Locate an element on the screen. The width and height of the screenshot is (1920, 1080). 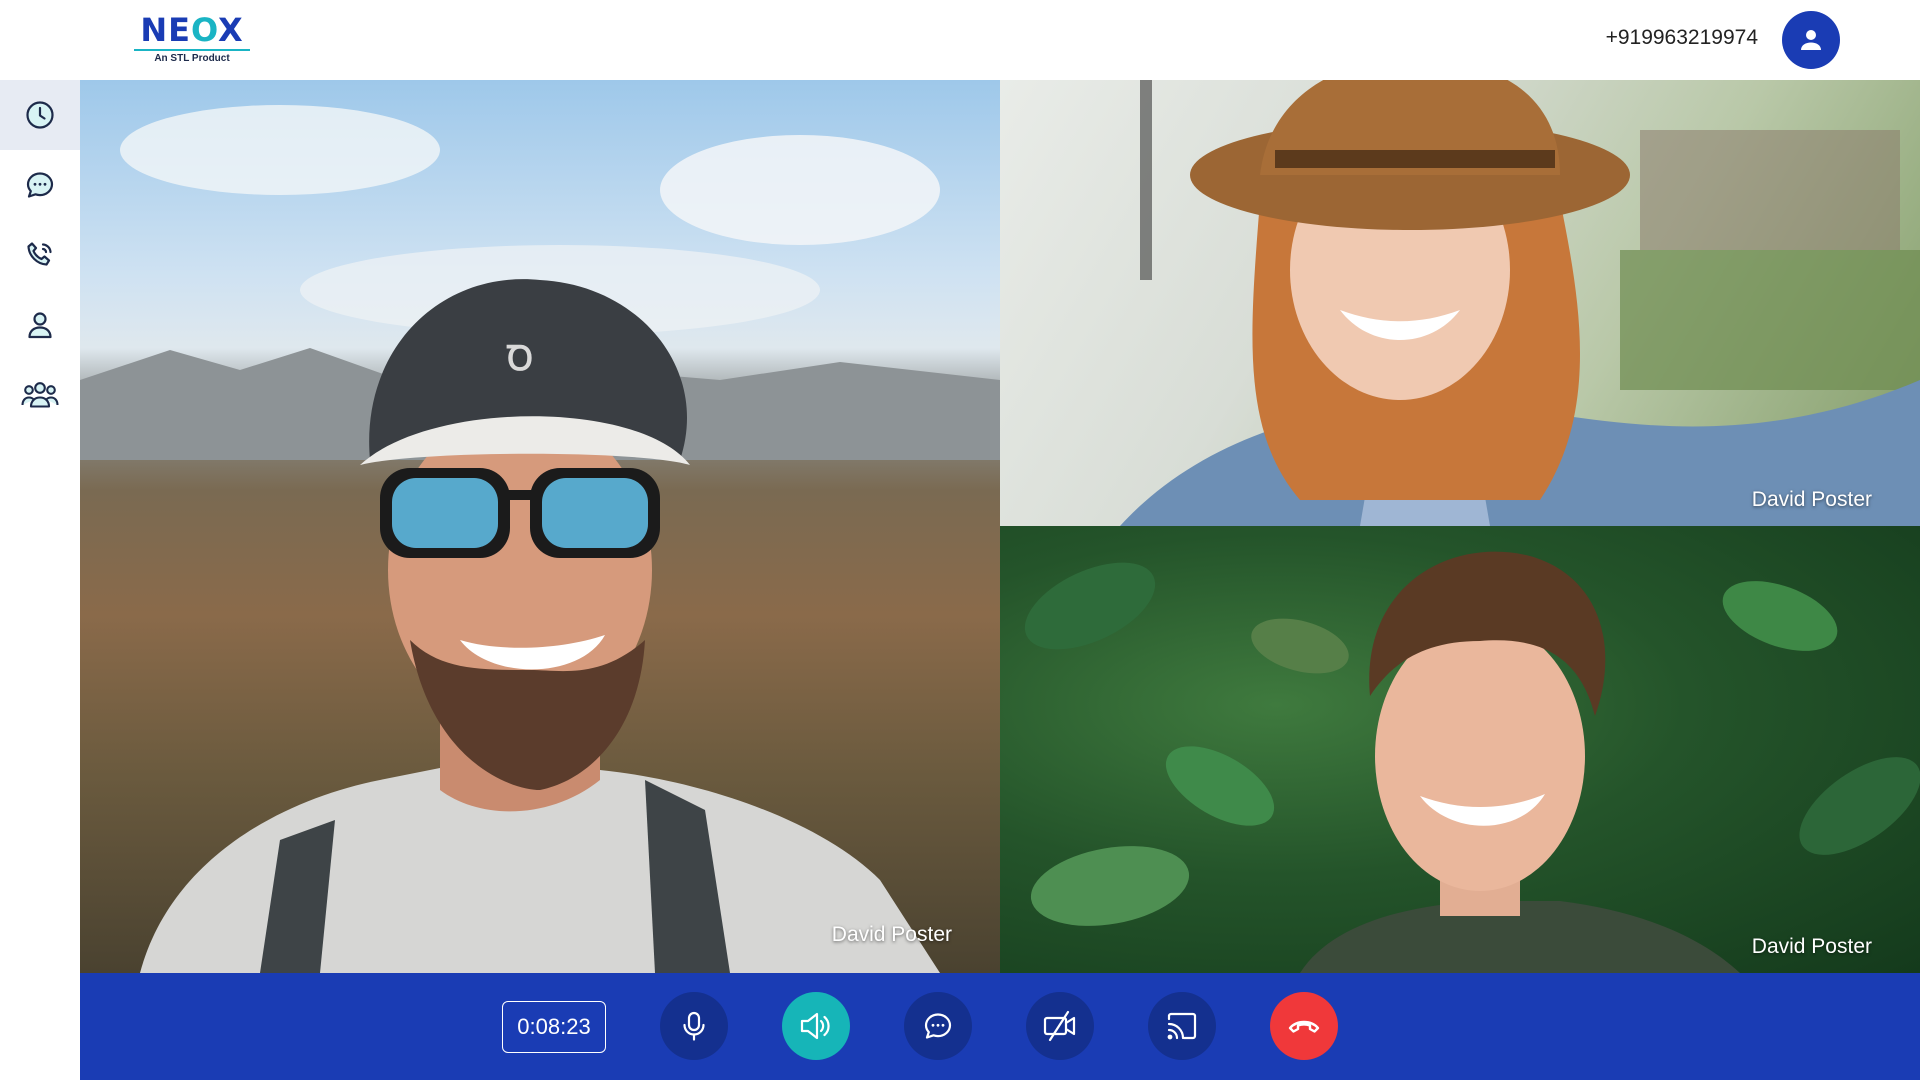
logo-underline is located at coordinates (192, 50).